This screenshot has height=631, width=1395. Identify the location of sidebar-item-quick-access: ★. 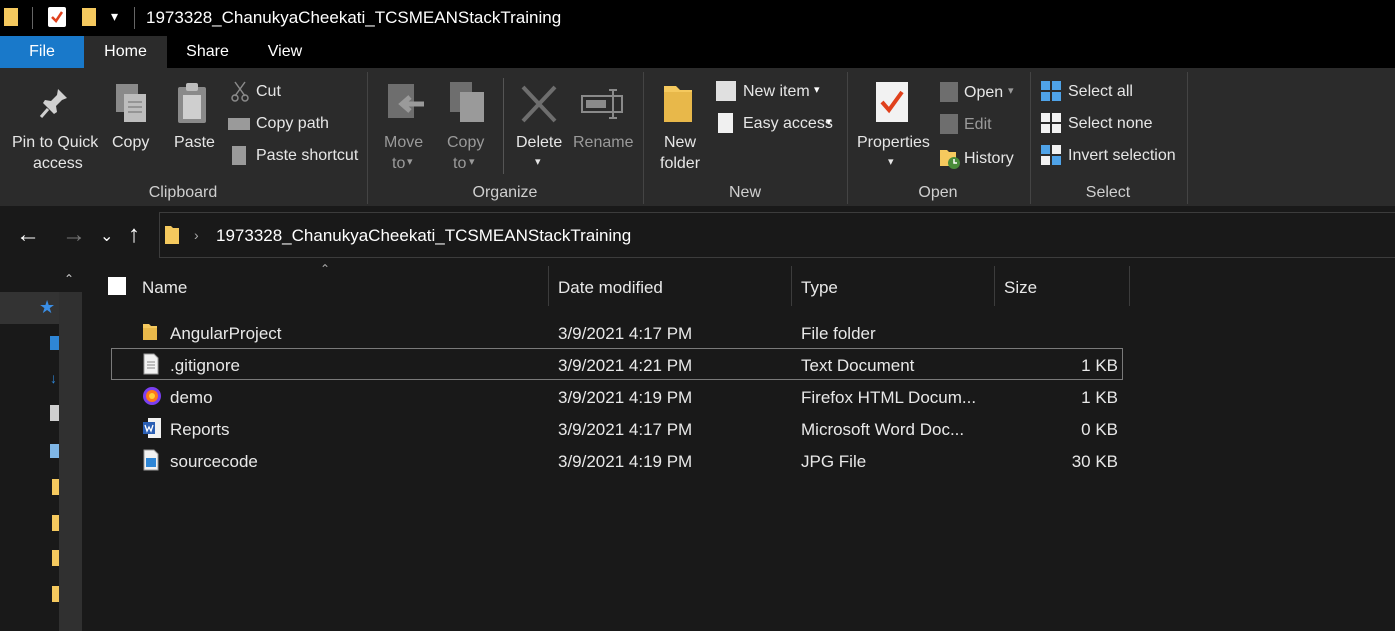
(29, 308).